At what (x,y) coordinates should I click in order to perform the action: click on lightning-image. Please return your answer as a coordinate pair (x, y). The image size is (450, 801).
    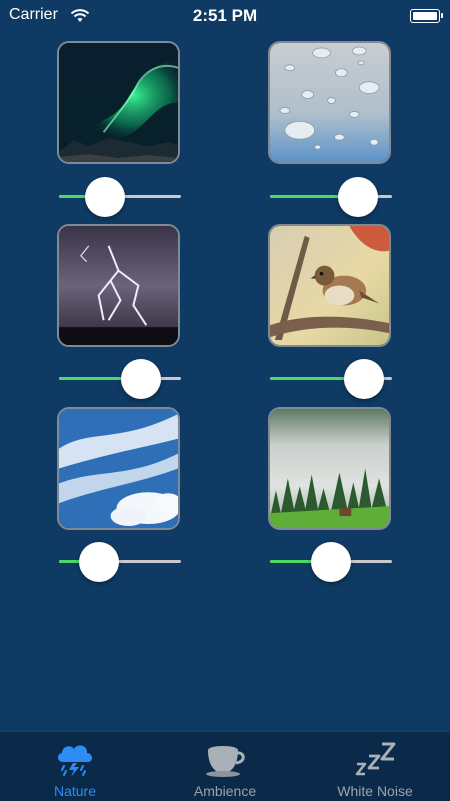
    Looking at the image, I should click on (118, 285).